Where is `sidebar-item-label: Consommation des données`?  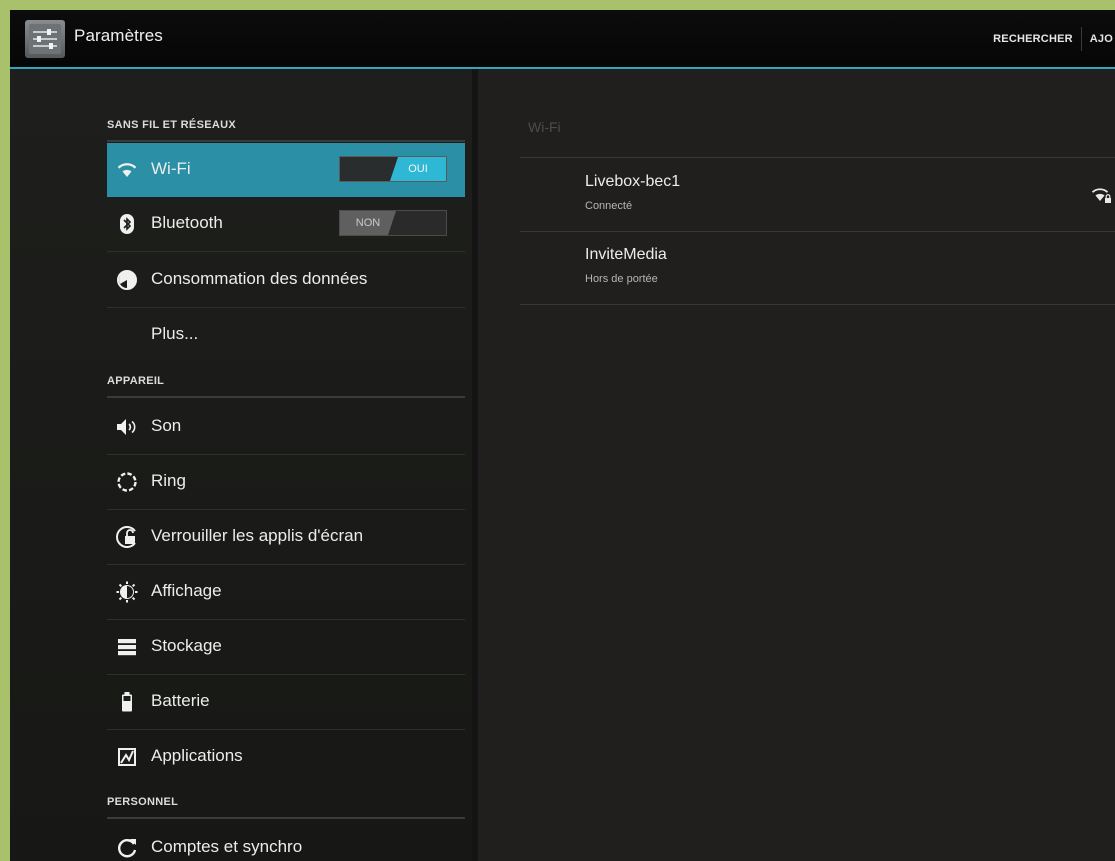 sidebar-item-label: Consommation des données is located at coordinates (259, 278).